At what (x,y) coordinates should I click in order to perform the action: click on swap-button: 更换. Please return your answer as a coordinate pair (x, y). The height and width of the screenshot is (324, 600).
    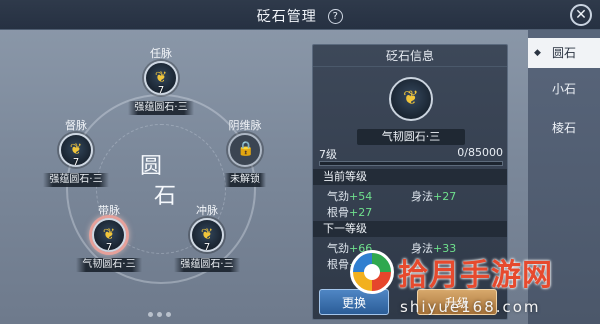
    Looking at the image, I should click on (354, 302).